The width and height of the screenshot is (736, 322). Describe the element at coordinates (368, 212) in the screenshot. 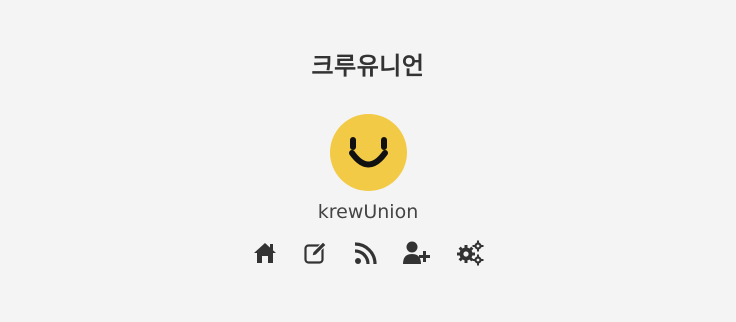

I see `username: krewUnion` at that location.